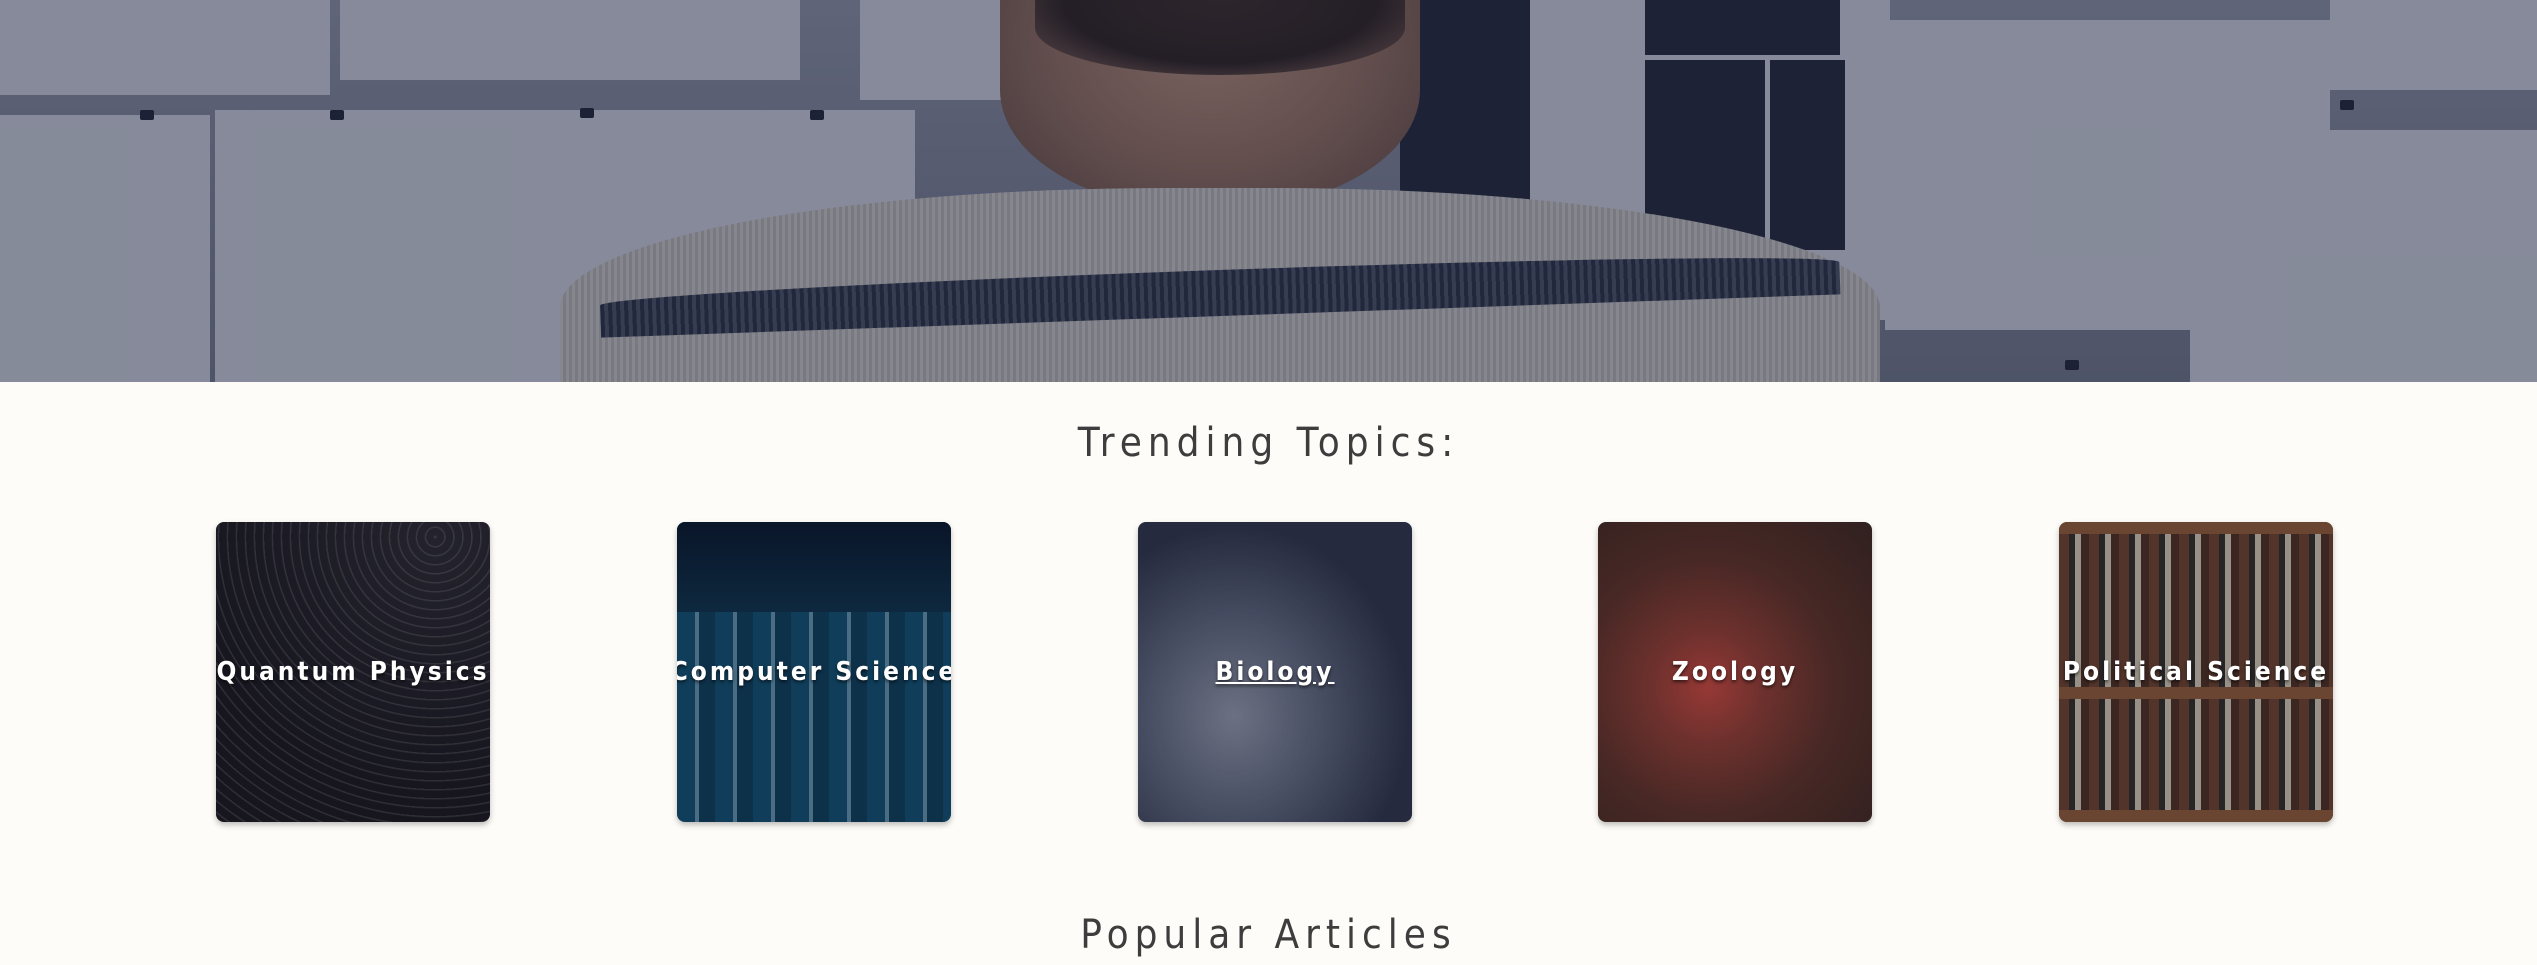 The width and height of the screenshot is (2537, 965). I want to click on topic-card-label: Computer Science, so click(814, 672).